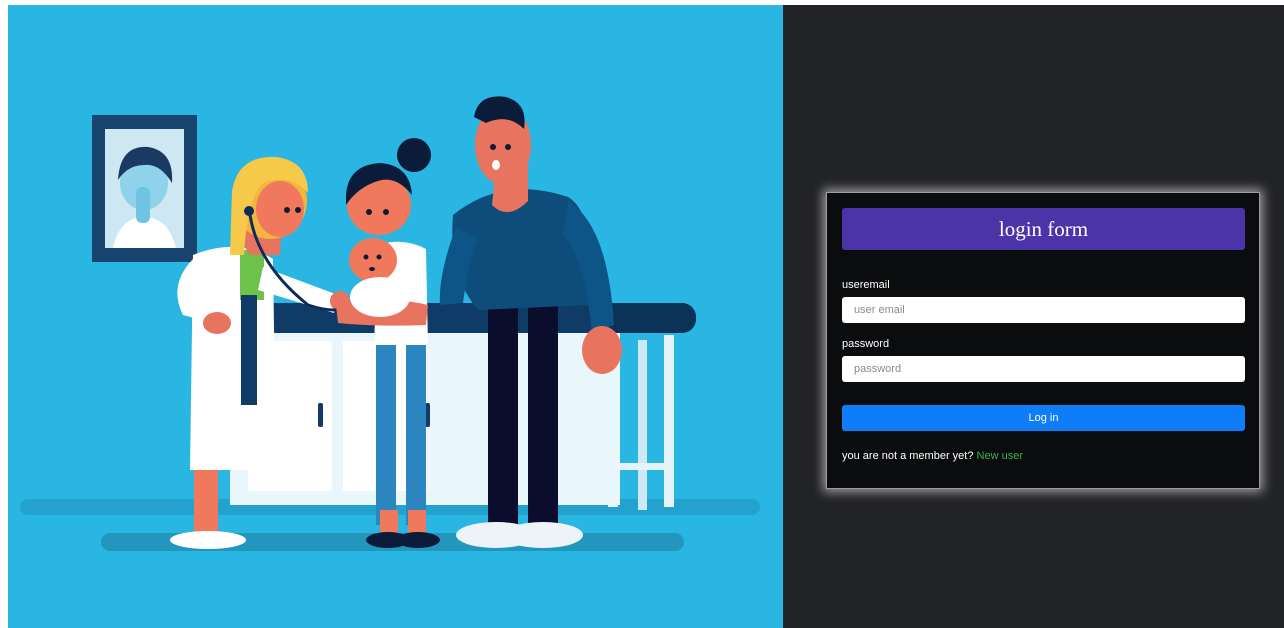 This screenshot has width=1284, height=628. Describe the element at coordinates (1043, 369) in the screenshot. I see `password-field` at that location.